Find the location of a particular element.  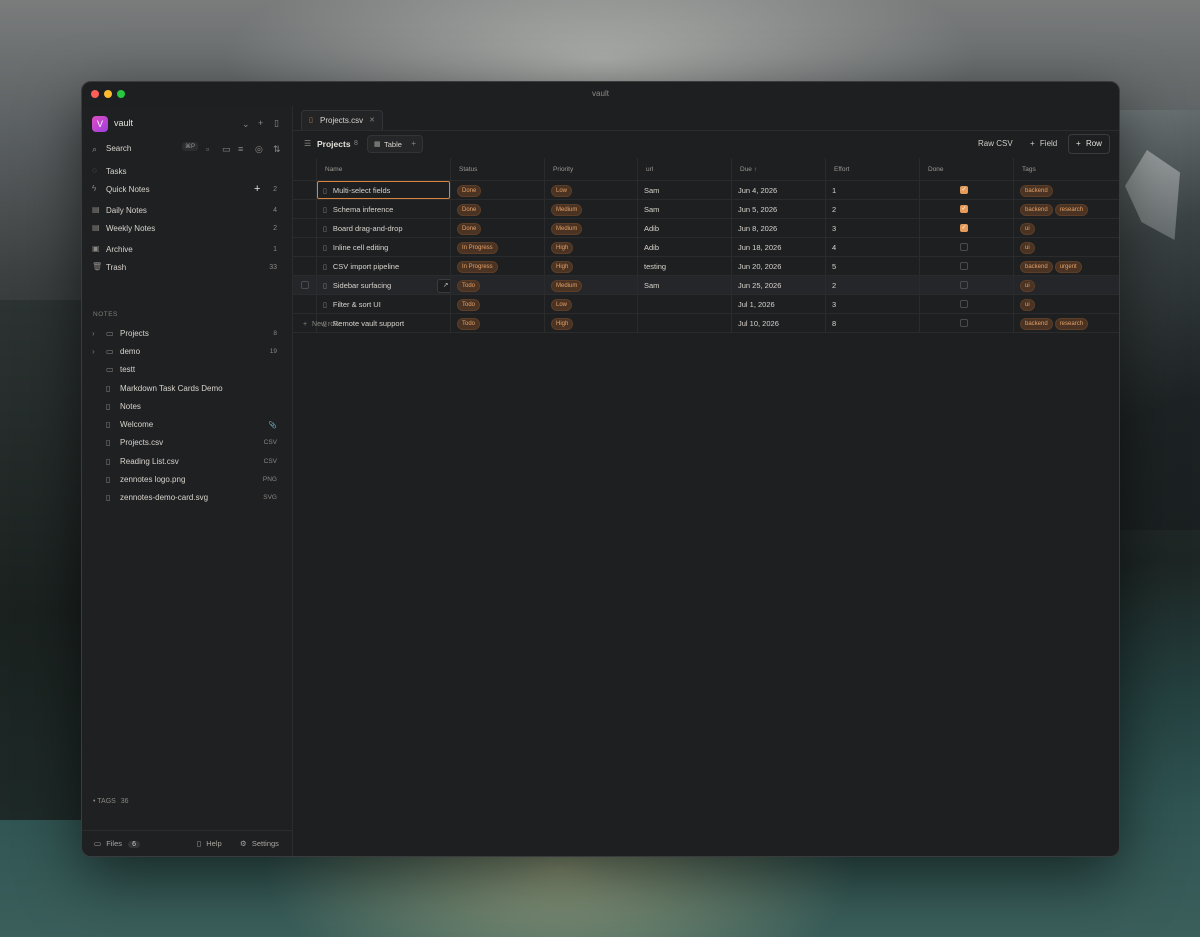

chevron-down-icon: ⌄ is located at coordinates (246, 124).